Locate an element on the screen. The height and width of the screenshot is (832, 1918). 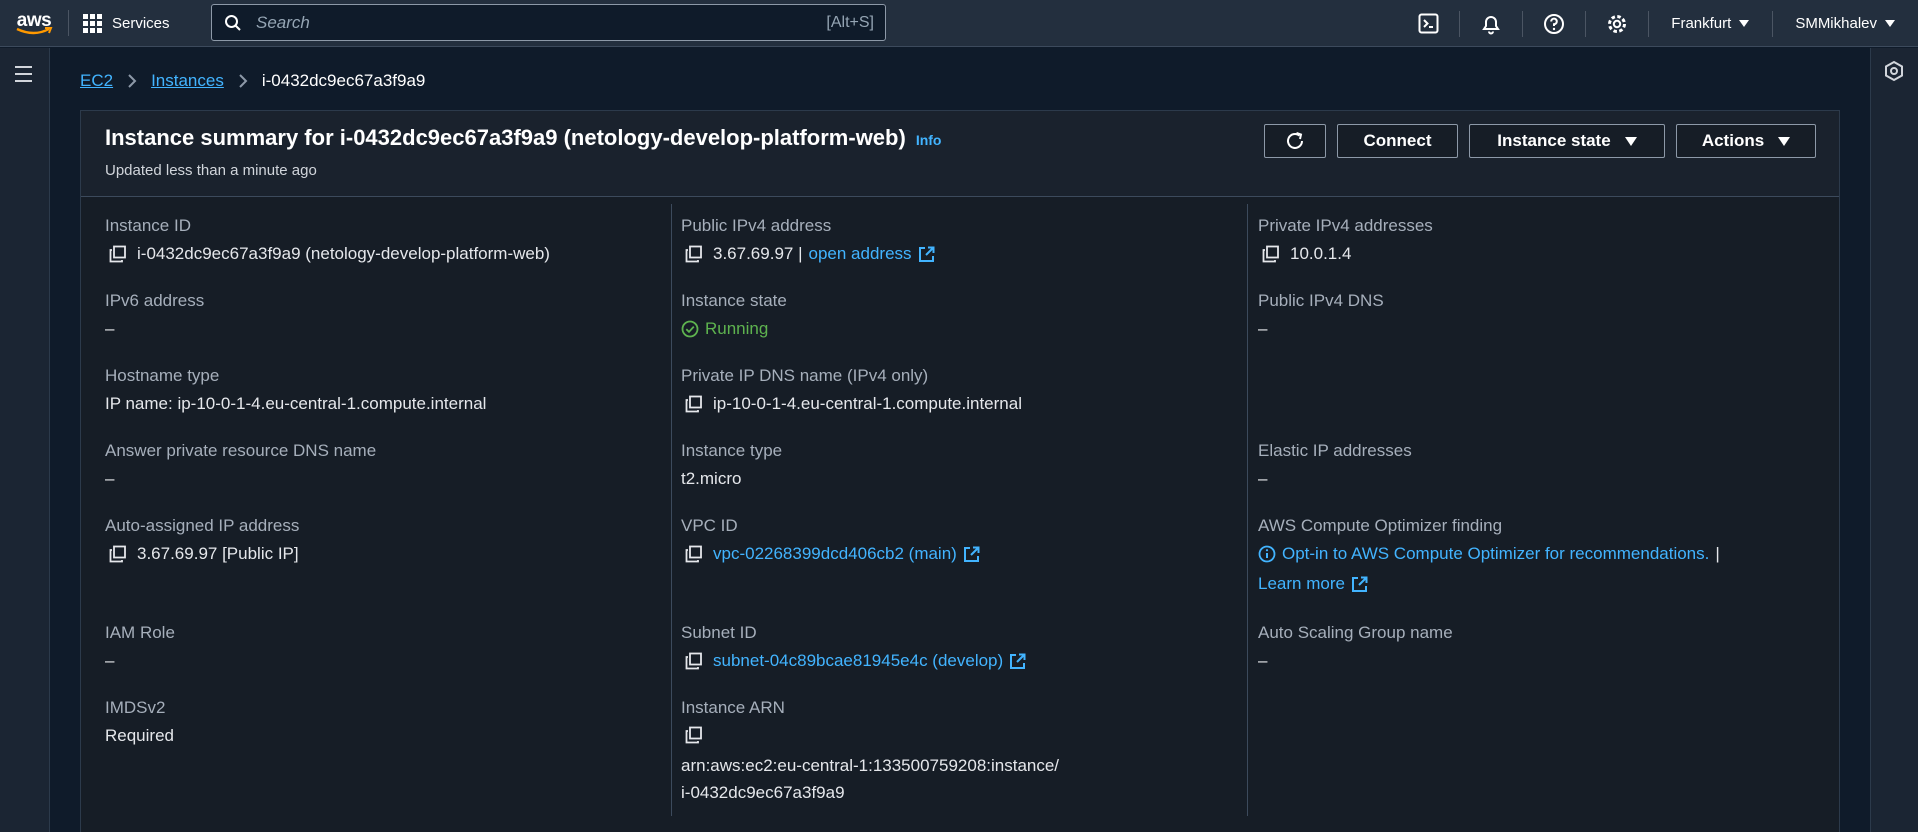
public-dns-field: Public IPv4 DNS – is located at coordinates (1321, 315).